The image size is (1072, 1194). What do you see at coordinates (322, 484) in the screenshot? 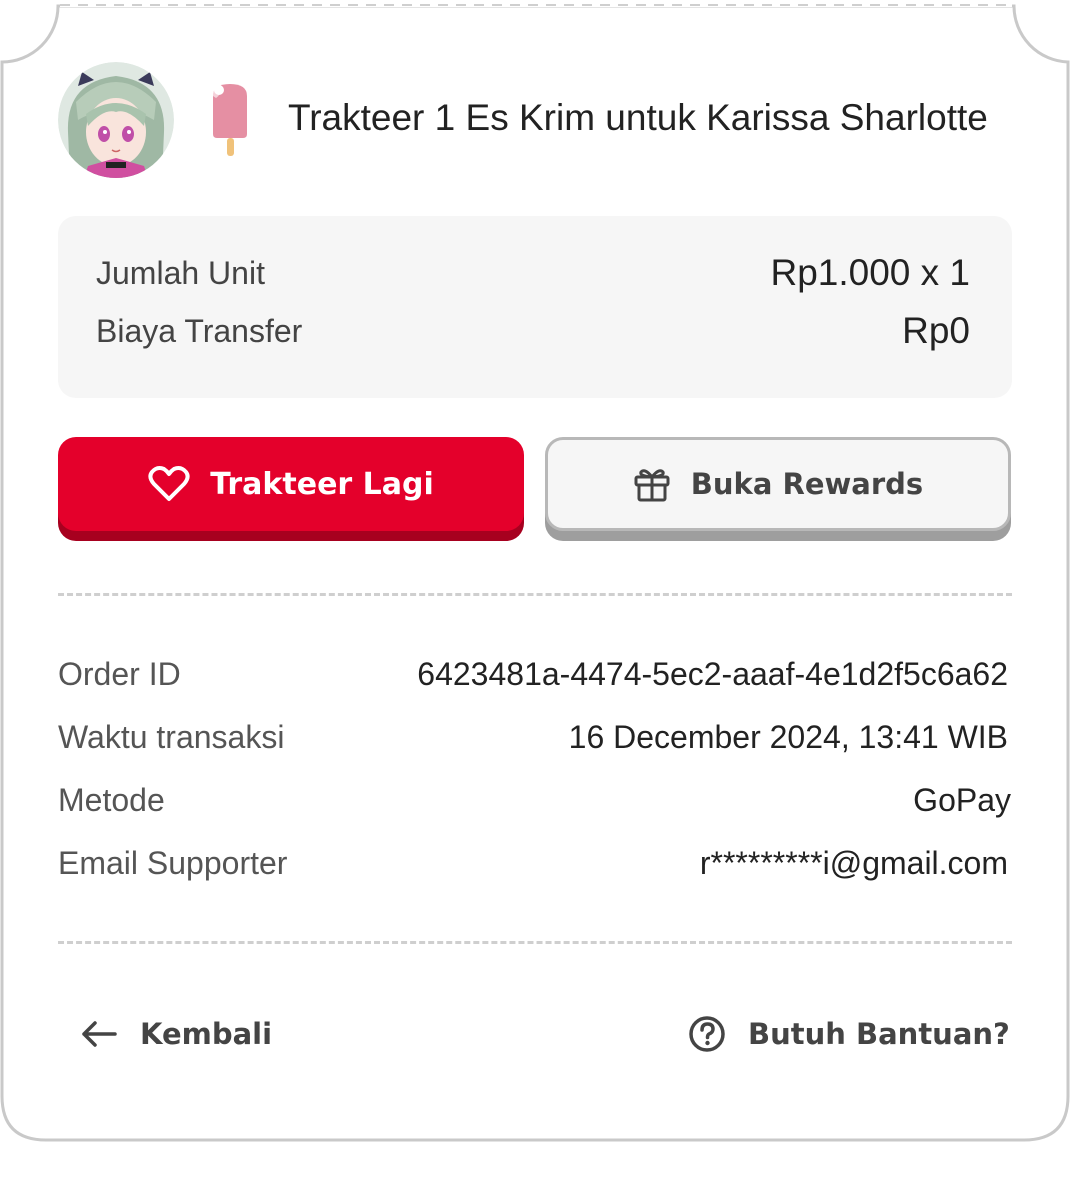
I see `trakteer-again-label: Trakteer Lagi` at bounding box center [322, 484].